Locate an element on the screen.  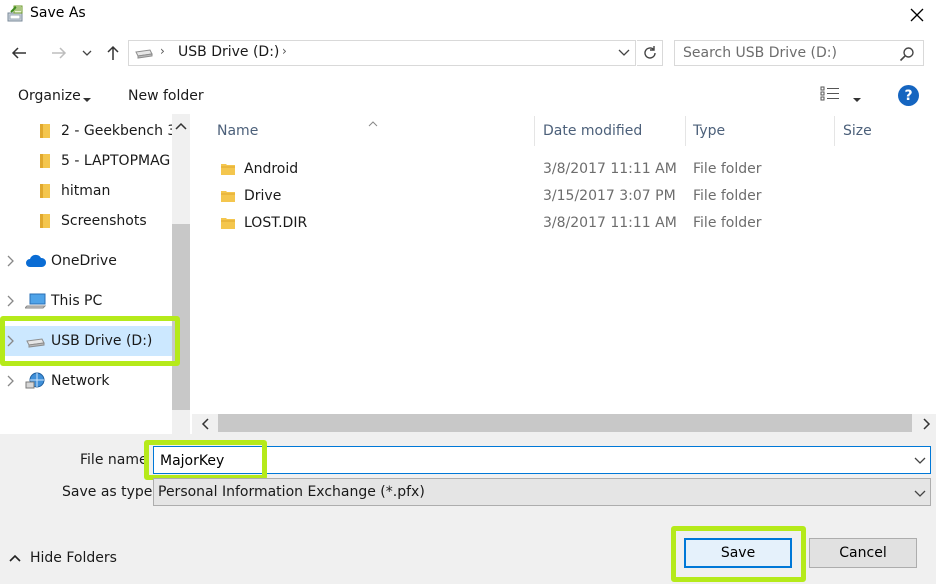
view-dropdown-icon is located at coordinates (857, 97).